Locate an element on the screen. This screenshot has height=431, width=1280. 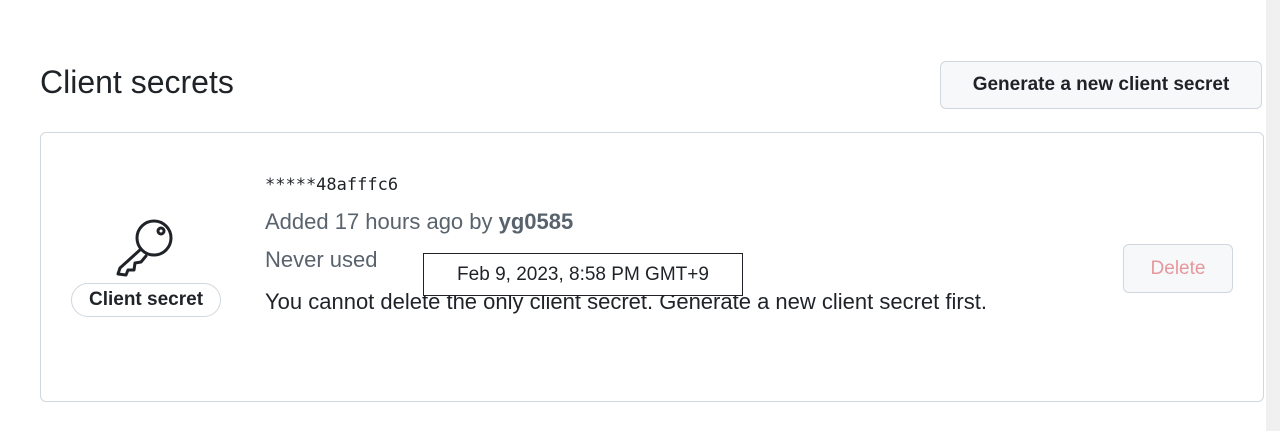
secret-masked-value: *****48afffc6 is located at coordinates (332, 185).